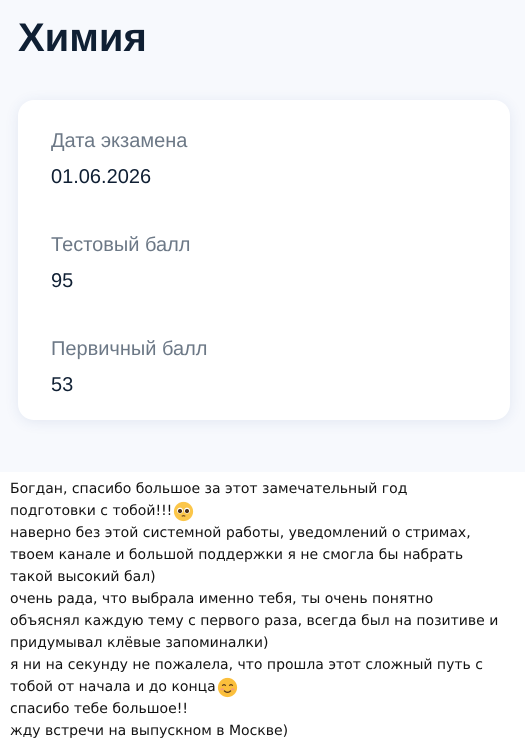 Image resolution: width=525 pixels, height=742 pixels. What do you see at coordinates (83, 38) in the screenshot?
I see `page-title: Химия` at bounding box center [83, 38].